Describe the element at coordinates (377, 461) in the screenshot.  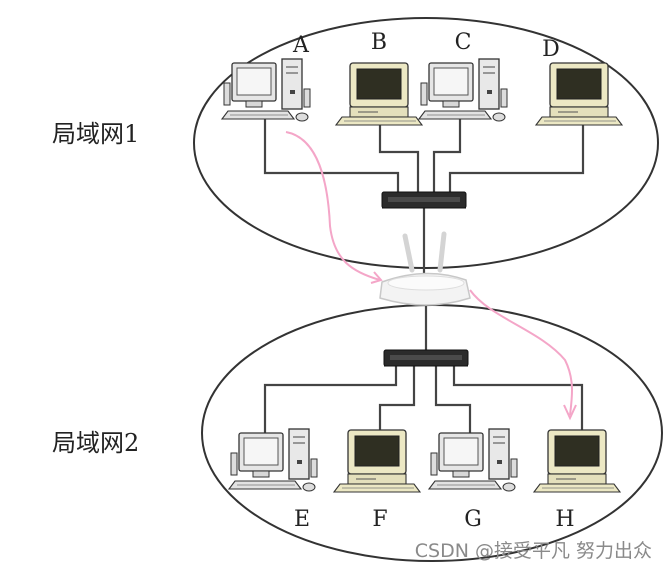
I see `computer-f-icon` at that location.